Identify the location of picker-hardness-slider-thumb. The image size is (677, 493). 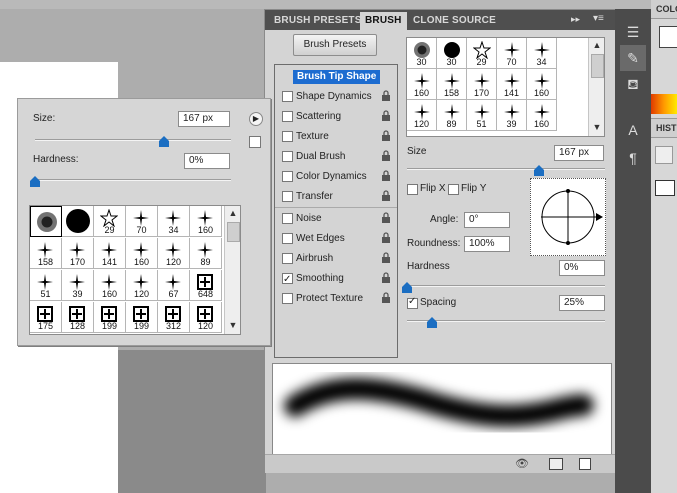
(35, 181).